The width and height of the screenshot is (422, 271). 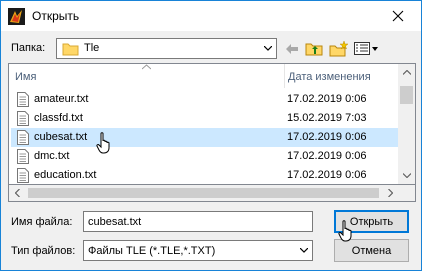 I want to click on chevron-up-icon, so click(x=406, y=72).